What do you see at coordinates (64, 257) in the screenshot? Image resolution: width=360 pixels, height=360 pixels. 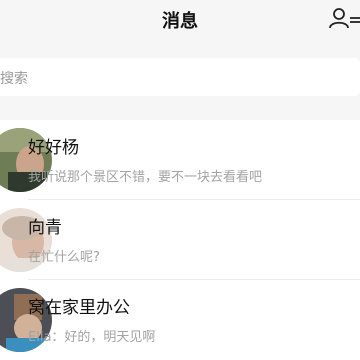 I see `message-preview: 在忙什么呢?` at bounding box center [64, 257].